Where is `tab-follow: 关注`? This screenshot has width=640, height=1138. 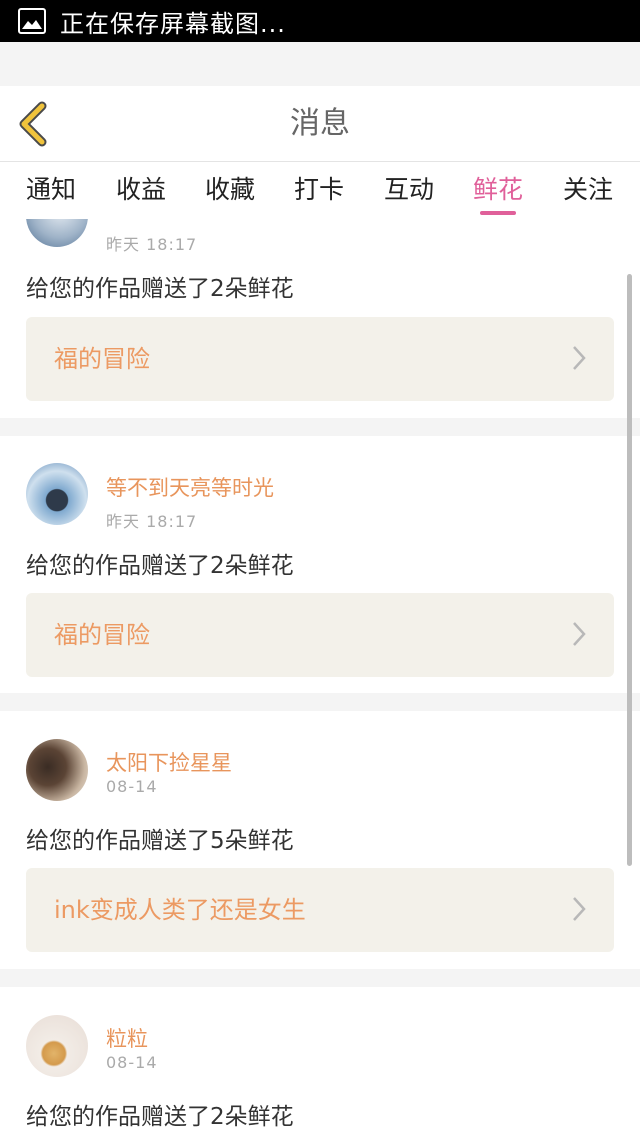 tab-follow: 关注 is located at coordinates (588, 191).